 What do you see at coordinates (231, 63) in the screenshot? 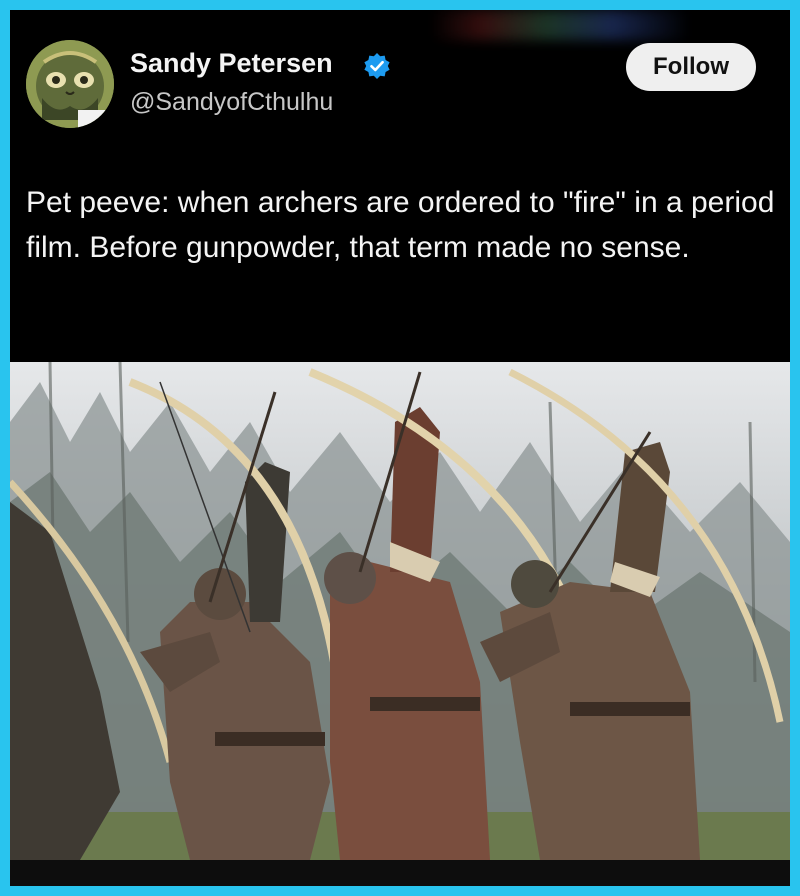
I see `author-name: Sandy Petersen` at bounding box center [231, 63].